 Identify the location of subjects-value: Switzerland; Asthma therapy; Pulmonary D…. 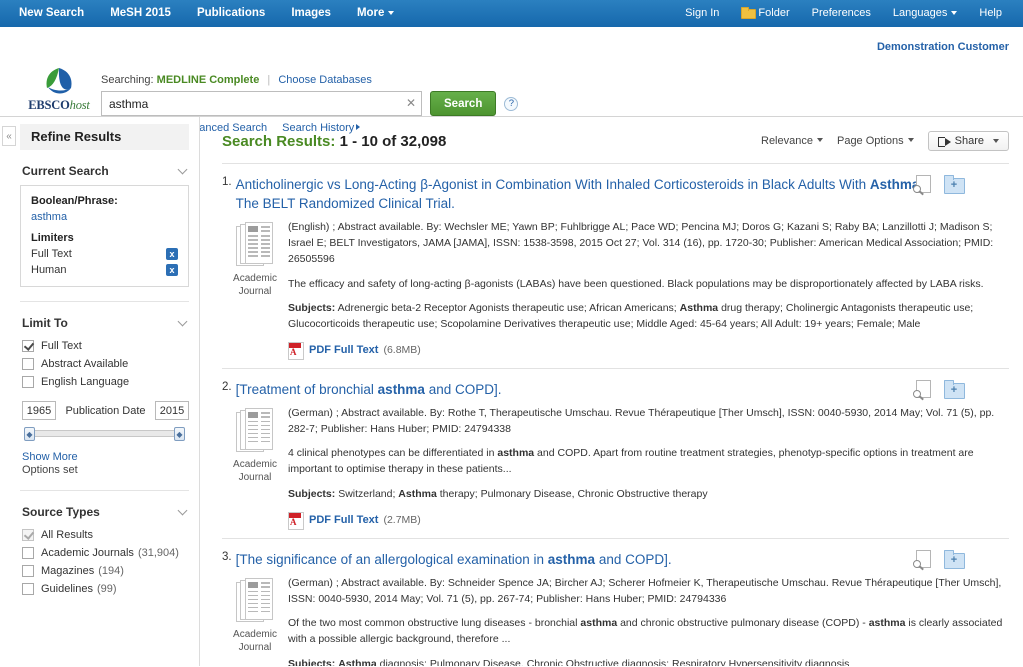
(523, 493).